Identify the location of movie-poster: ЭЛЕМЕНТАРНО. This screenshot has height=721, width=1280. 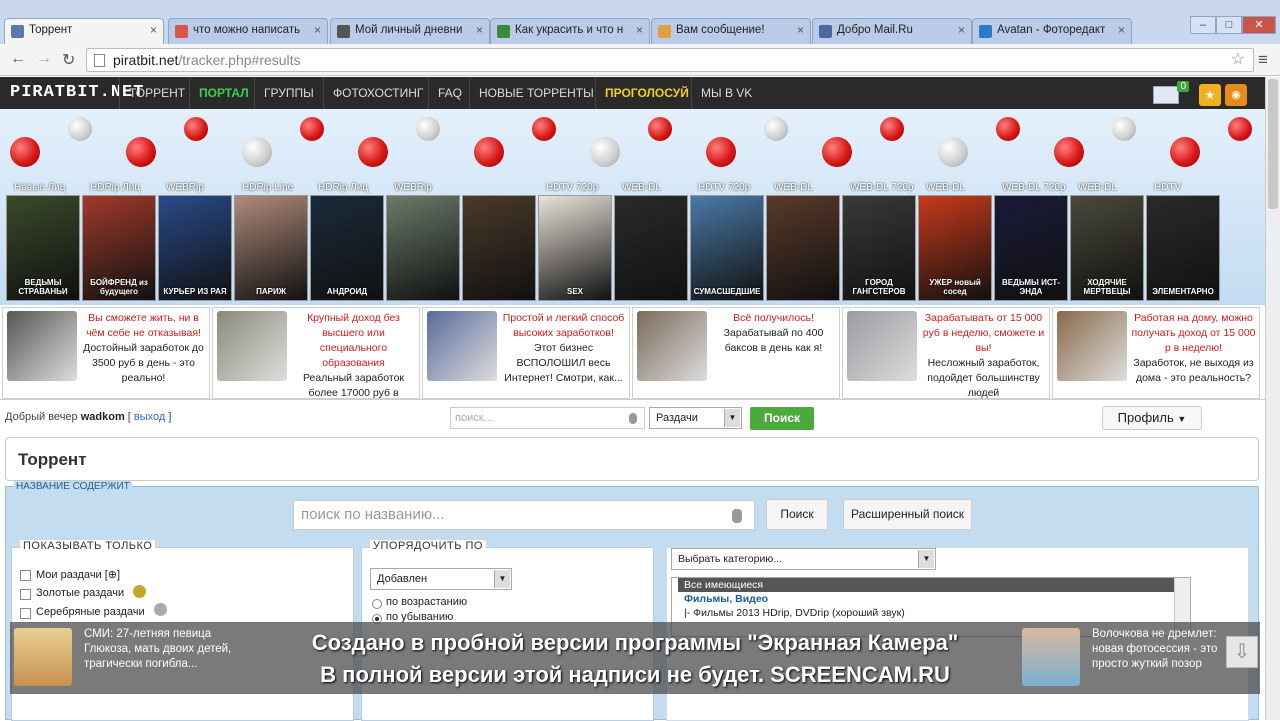
(1183, 248).